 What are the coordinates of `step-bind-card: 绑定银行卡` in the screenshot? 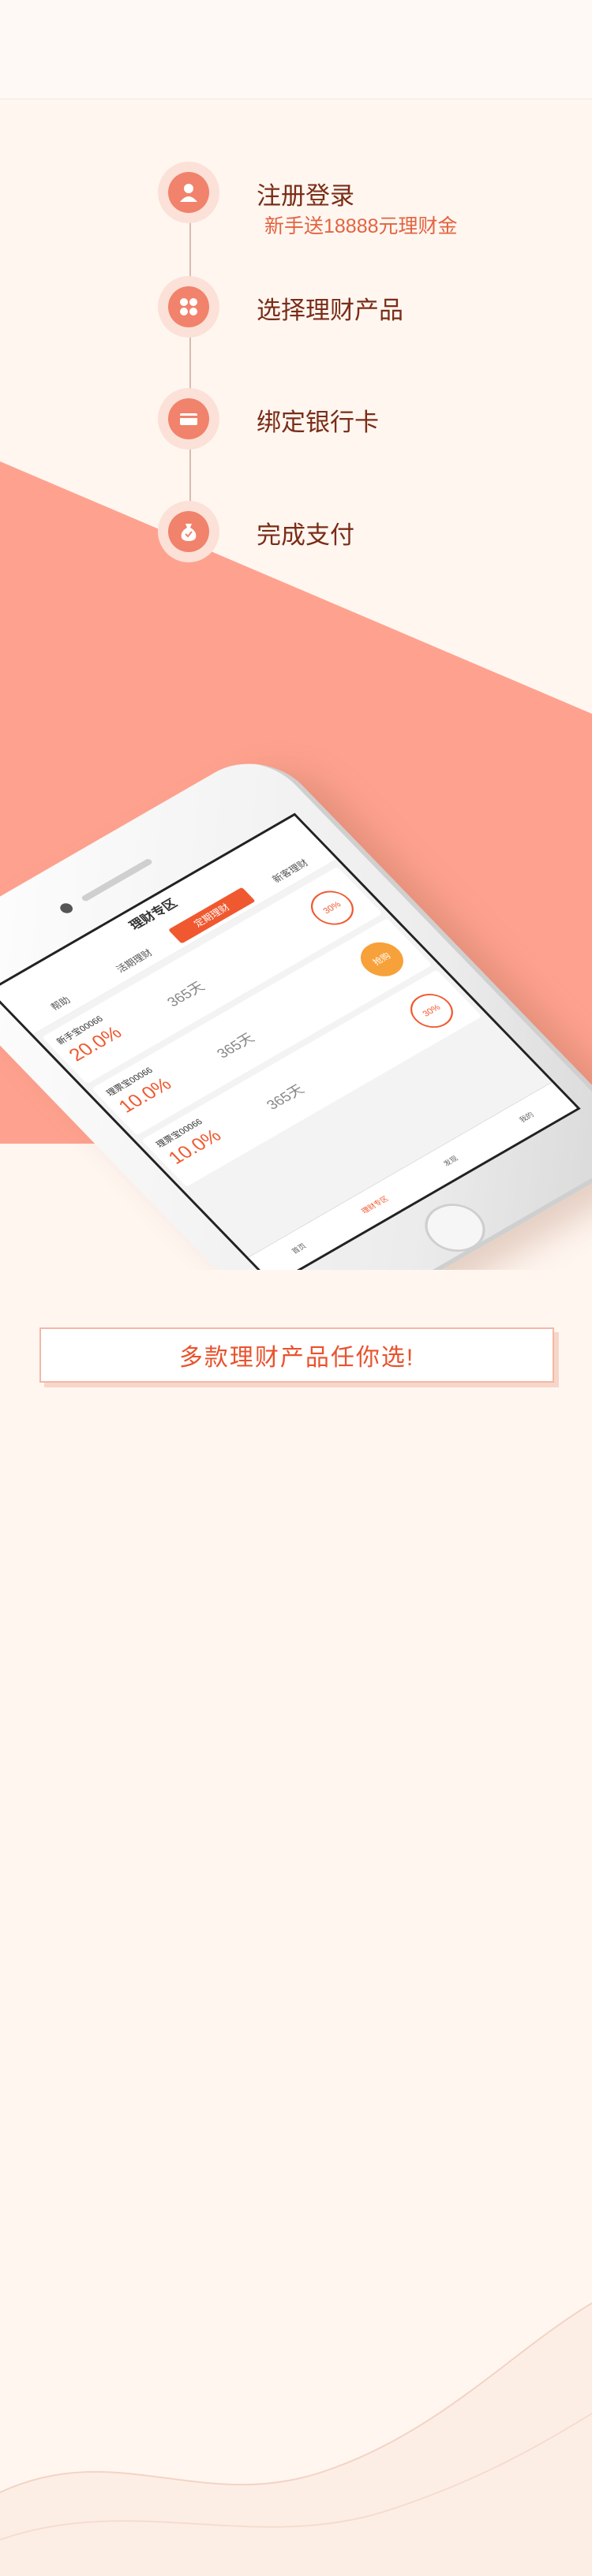 It's located at (355, 419).